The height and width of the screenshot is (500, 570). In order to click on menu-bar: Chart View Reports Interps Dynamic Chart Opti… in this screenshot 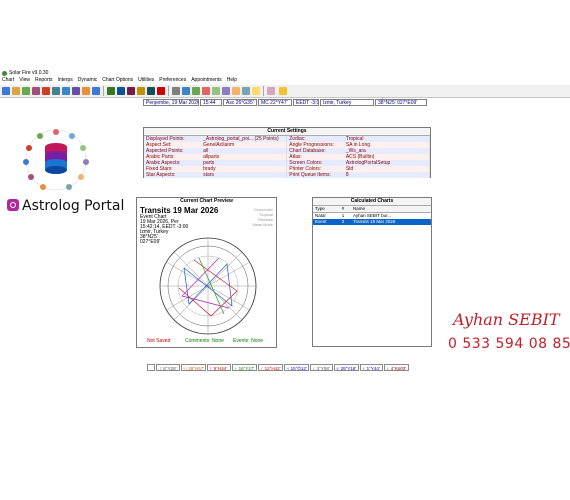, I will do `click(285, 80)`.